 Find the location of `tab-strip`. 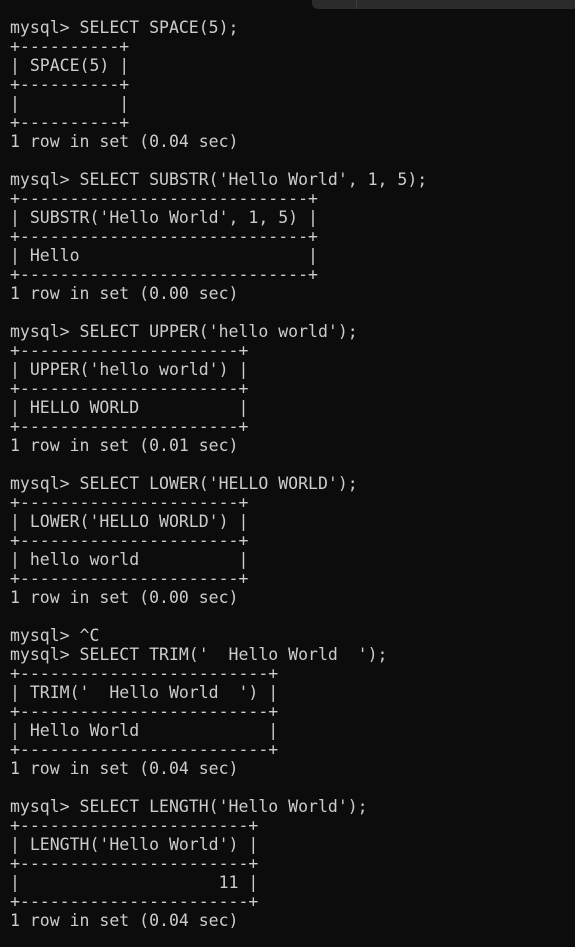

tab-strip is located at coordinates (443, 4).